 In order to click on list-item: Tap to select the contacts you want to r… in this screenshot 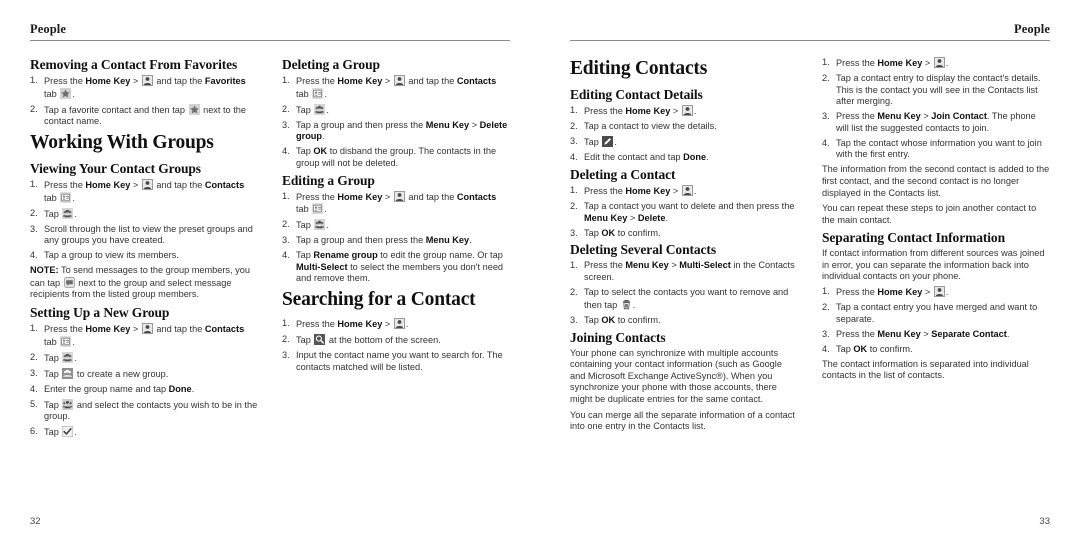, I will do `click(679, 298)`.